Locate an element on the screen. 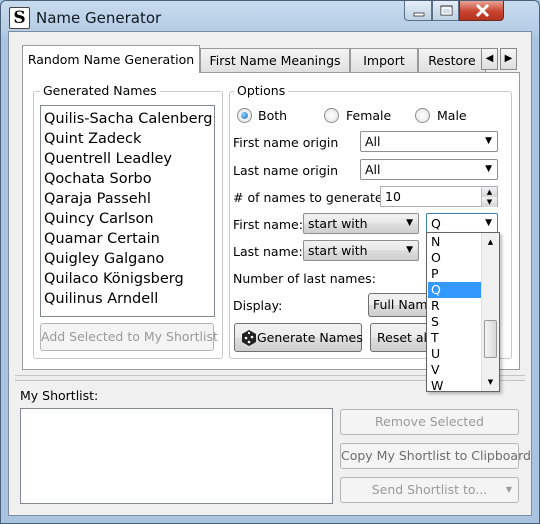 The image size is (540, 524). stepper-up-button: ▲ is located at coordinates (489, 192).